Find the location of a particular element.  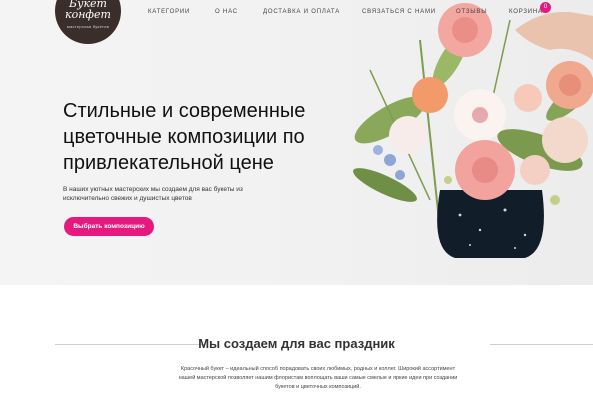

cart-count-badge: 0 is located at coordinates (545, 7).